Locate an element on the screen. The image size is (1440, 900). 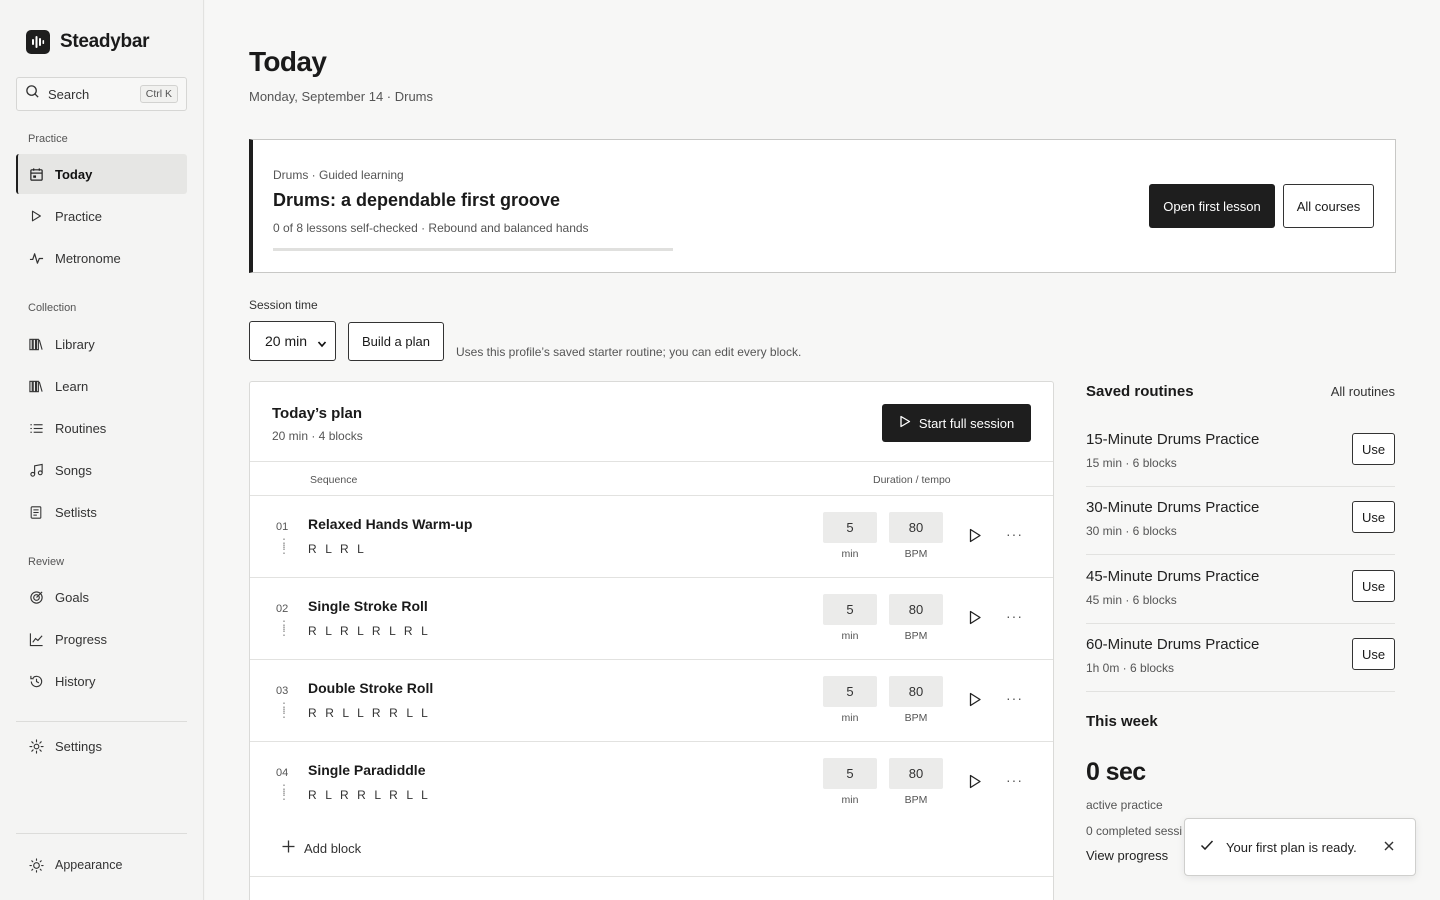
gear-icon is located at coordinates (36, 746).